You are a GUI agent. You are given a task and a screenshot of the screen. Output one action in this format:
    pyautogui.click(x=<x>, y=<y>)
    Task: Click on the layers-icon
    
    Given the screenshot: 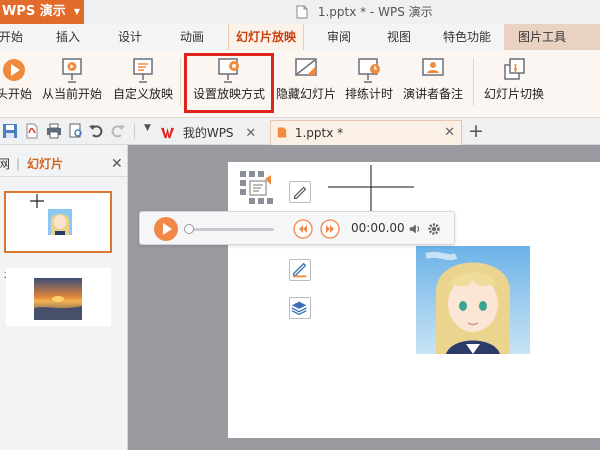 What is the action you would take?
    pyautogui.click(x=299, y=308)
    